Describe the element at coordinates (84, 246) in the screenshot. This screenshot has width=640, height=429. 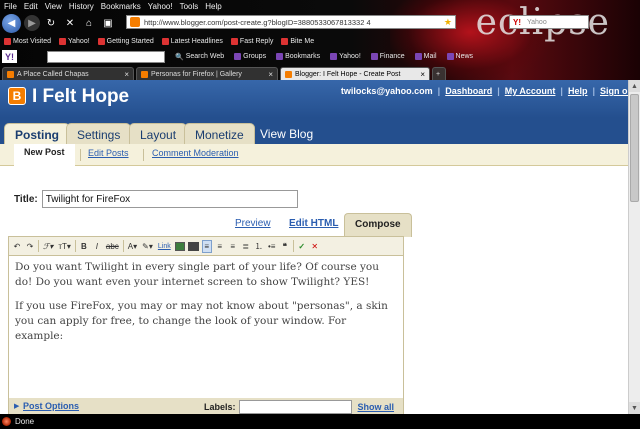
I see `bold-icon: B` at that location.